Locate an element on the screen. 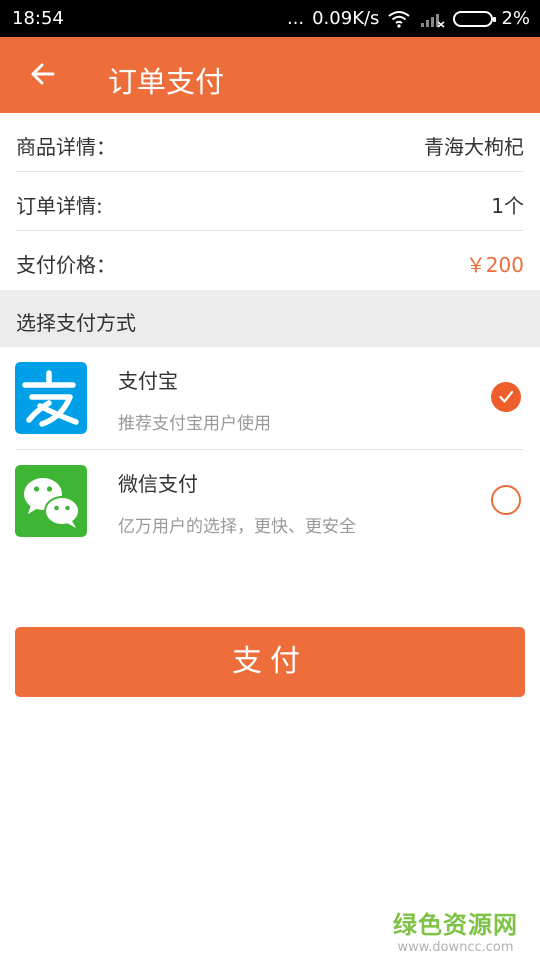  check-icon is located at coordinates (506, 396).